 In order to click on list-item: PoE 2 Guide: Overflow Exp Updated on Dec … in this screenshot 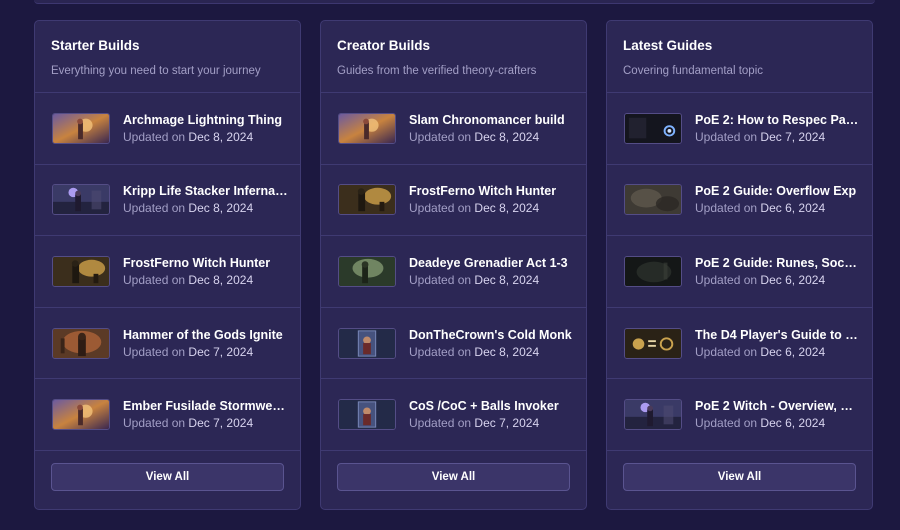, I will do `click(739, 201)`.